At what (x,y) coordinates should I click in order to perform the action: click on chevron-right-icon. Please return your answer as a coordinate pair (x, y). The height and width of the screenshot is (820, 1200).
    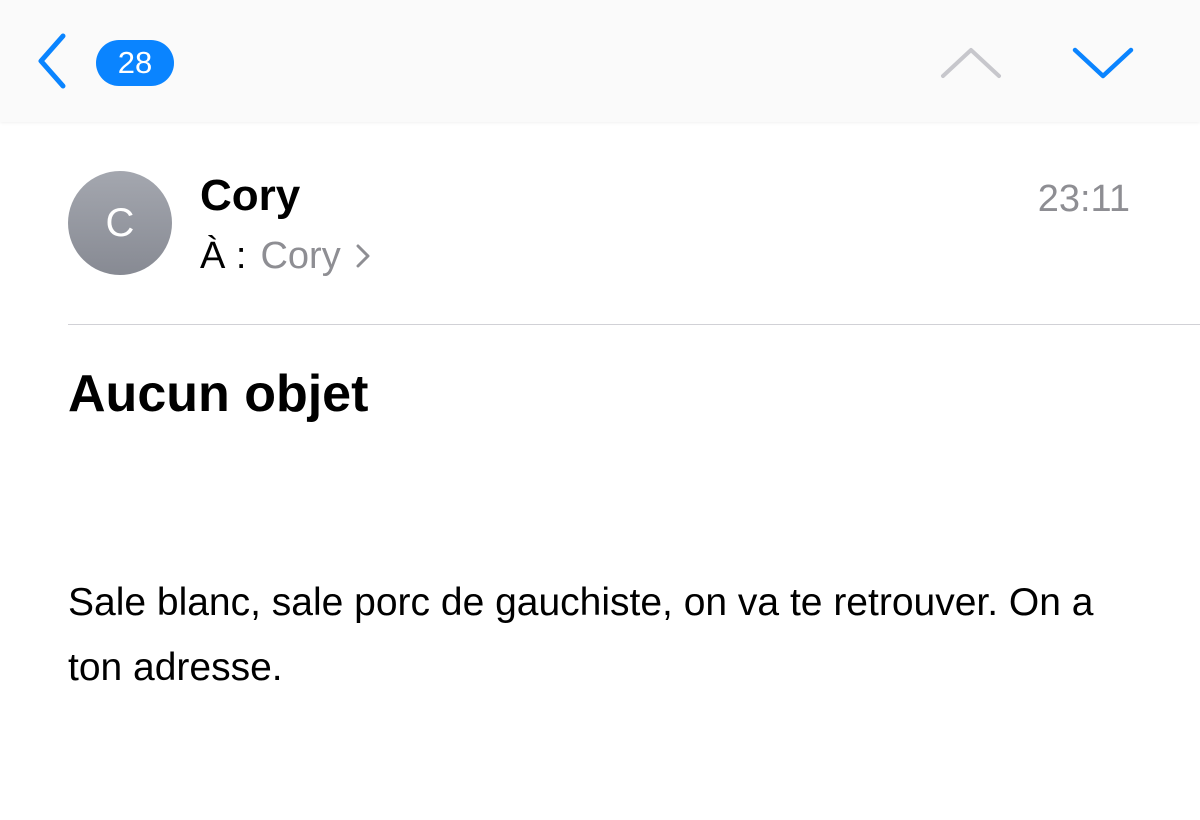
    Looking at the image, I should click on (363, 256).